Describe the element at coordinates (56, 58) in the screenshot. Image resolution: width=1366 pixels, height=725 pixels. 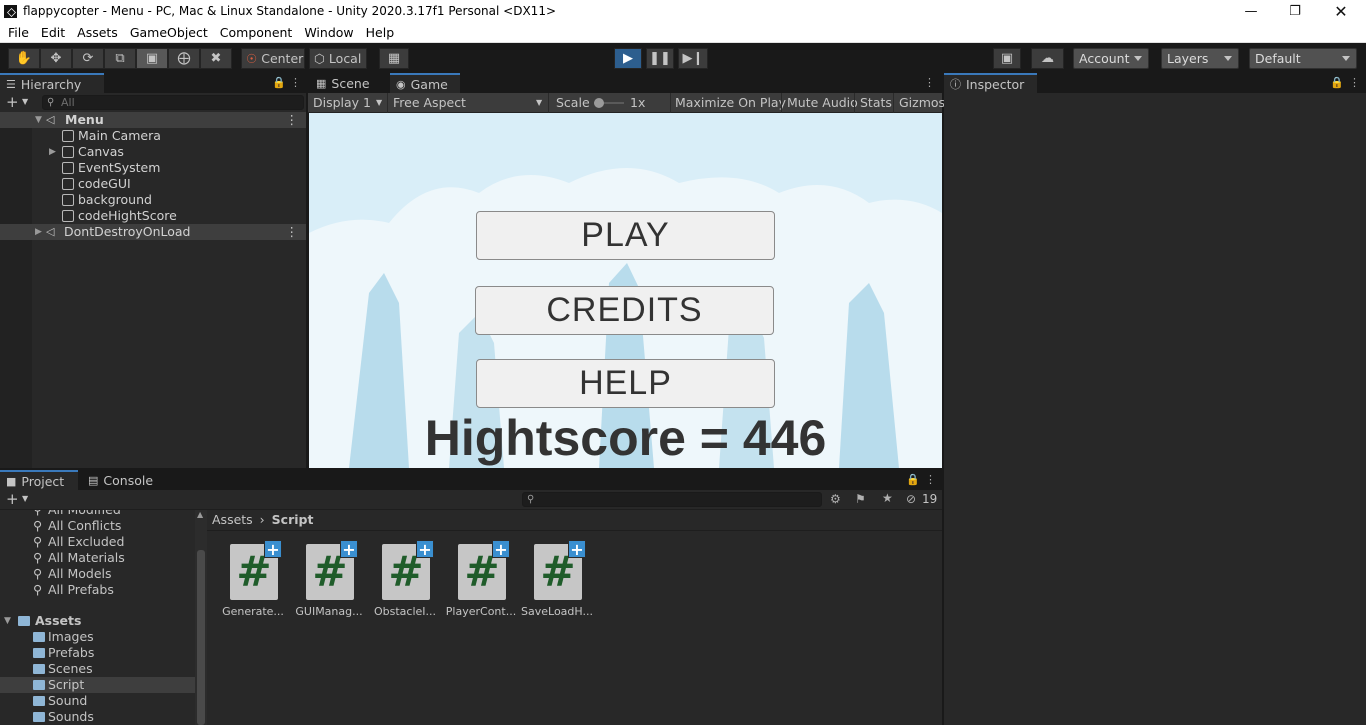
I see `move-tool-icon: ✥` at that location.